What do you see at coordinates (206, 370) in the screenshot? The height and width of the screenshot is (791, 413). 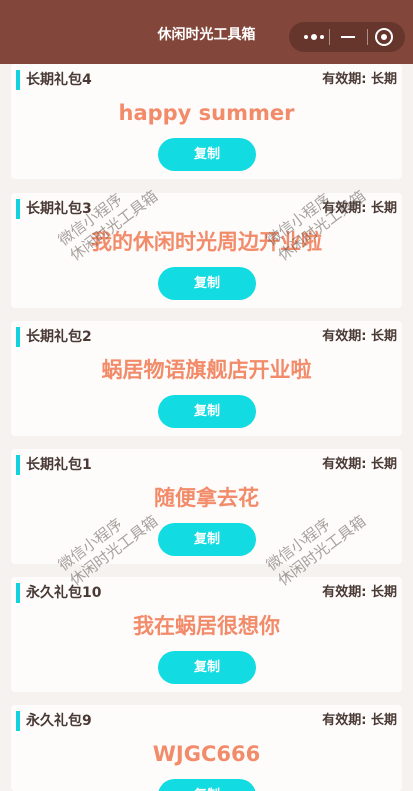 I see `gift-code: 蜗居物语旗舰店开业啦` at bounding box center [206, 370].